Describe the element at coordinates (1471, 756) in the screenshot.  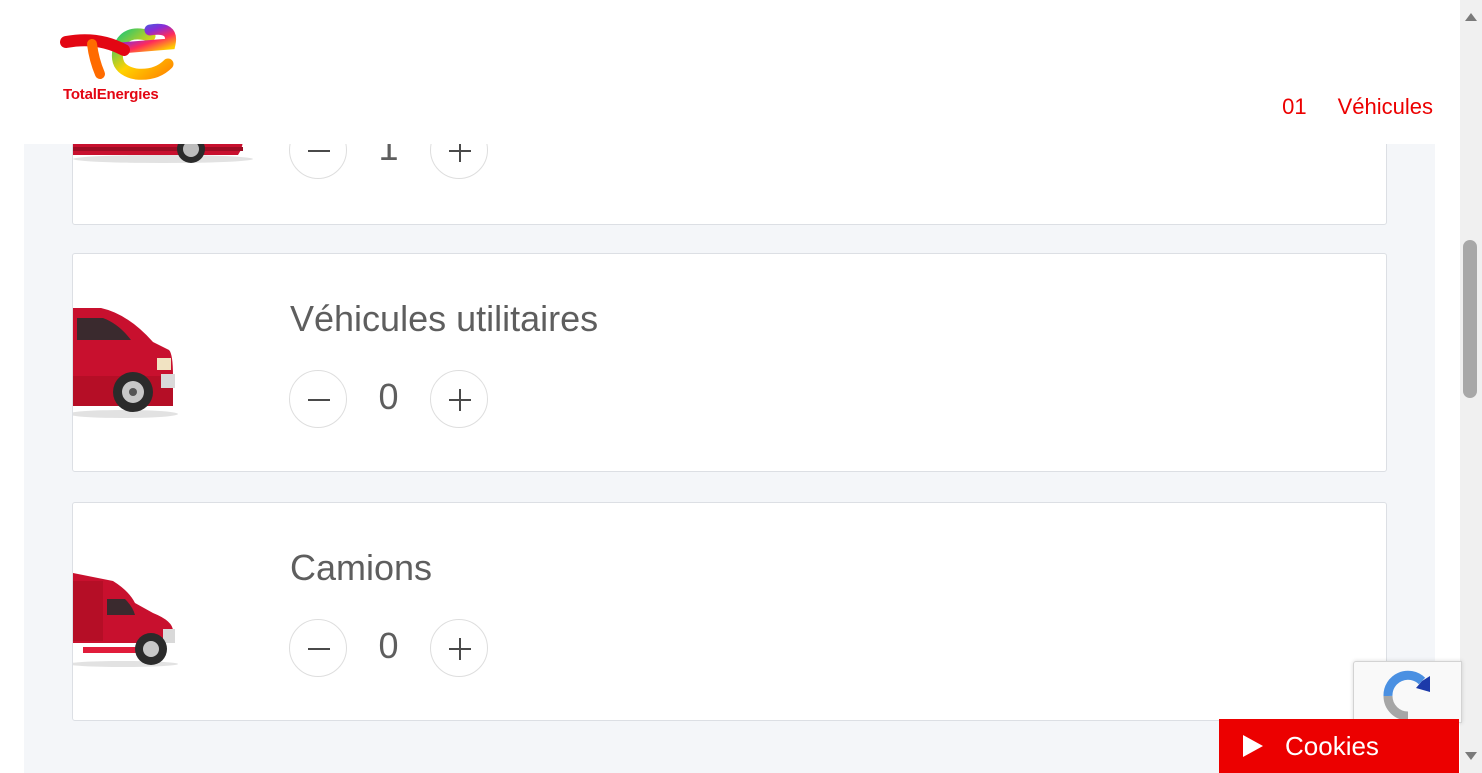
I see `scroll-down-icon` at that location.